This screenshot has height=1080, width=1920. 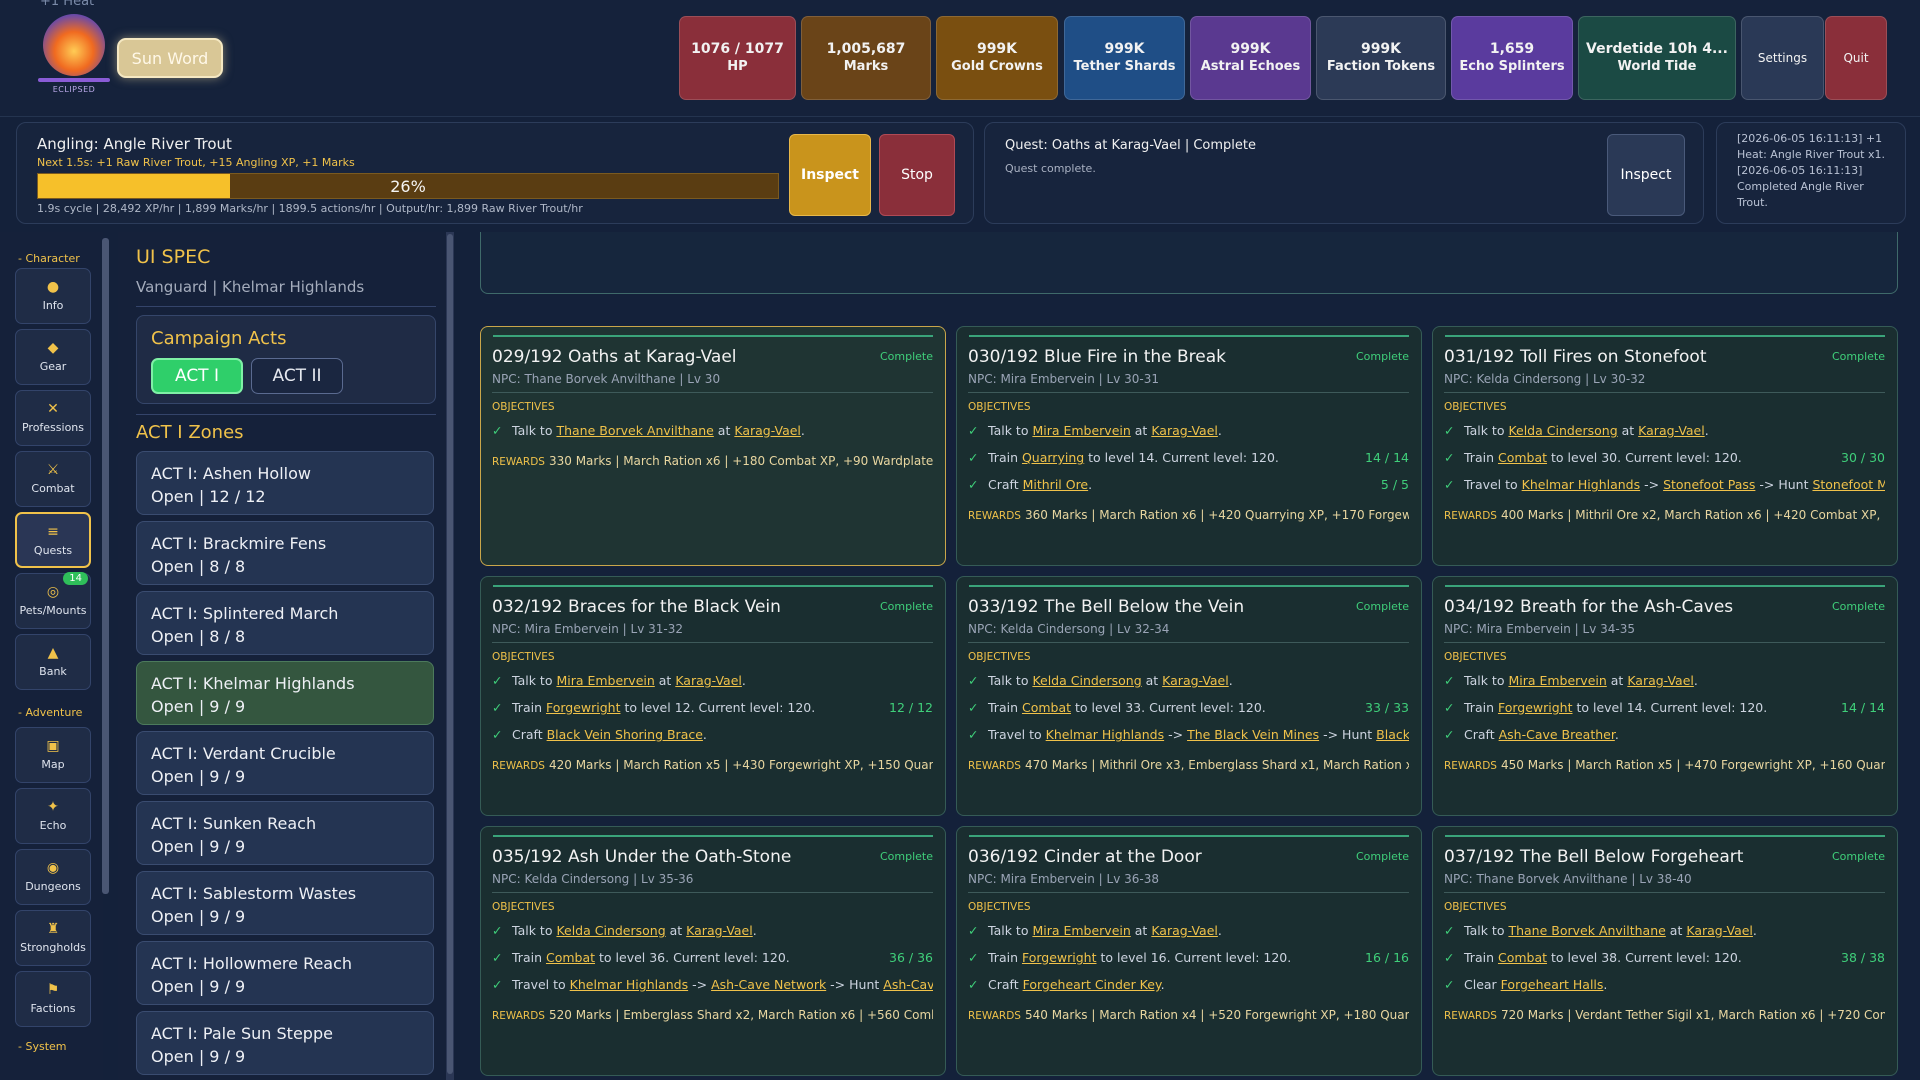 What do you see at coordinates (1348, 734) in the screenshot?
I see `objective-text: -> Hunt` at bounding box center [1348, 734].